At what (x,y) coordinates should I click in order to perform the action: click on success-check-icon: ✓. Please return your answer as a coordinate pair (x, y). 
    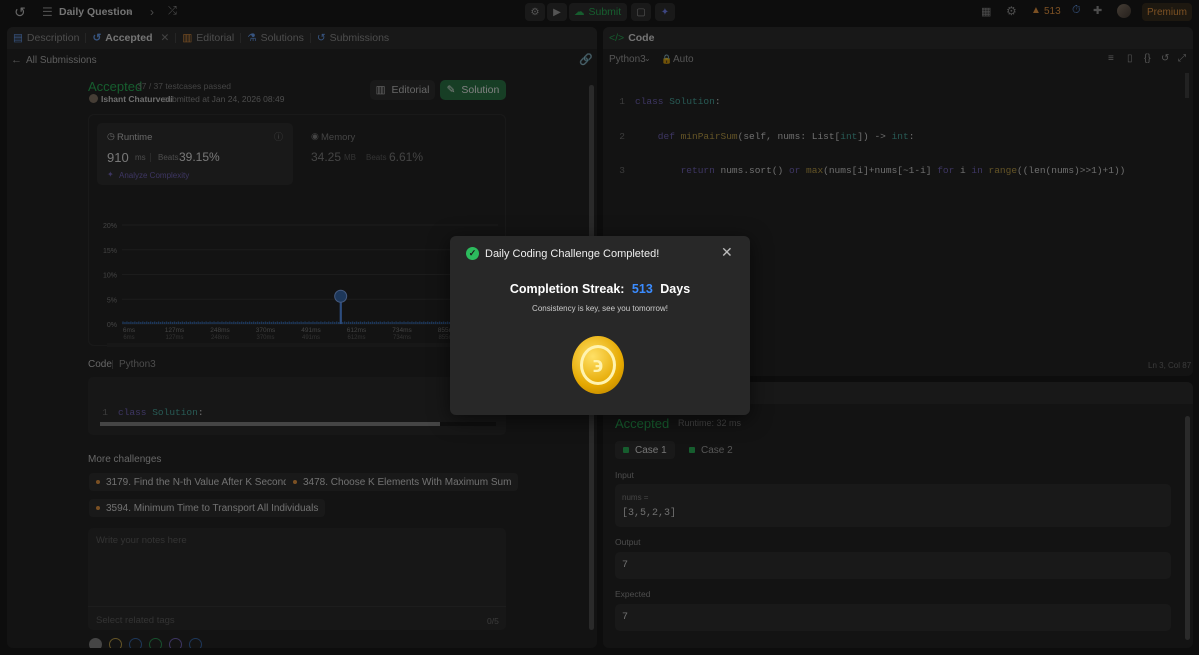
    Looking at the image, I should click on (472, 253).